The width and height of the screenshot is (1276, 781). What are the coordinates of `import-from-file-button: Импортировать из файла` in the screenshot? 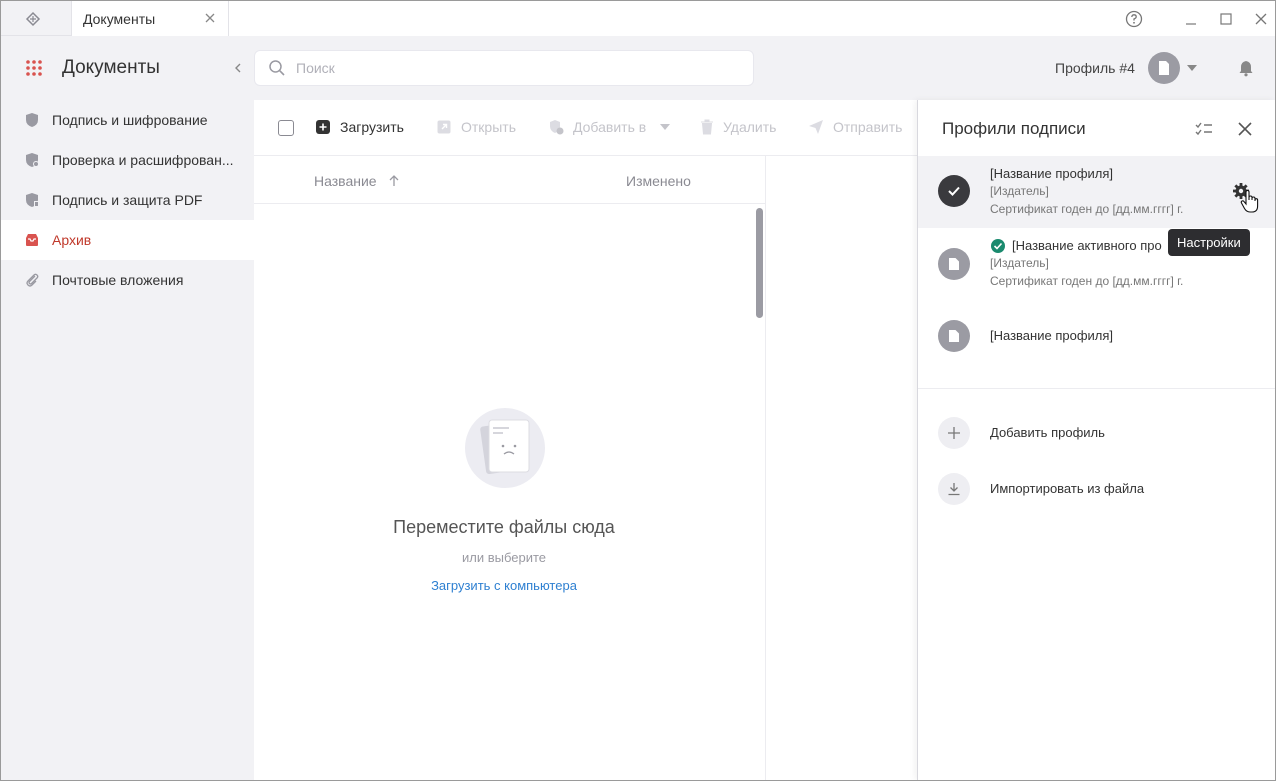 It's located at (1096, 493).